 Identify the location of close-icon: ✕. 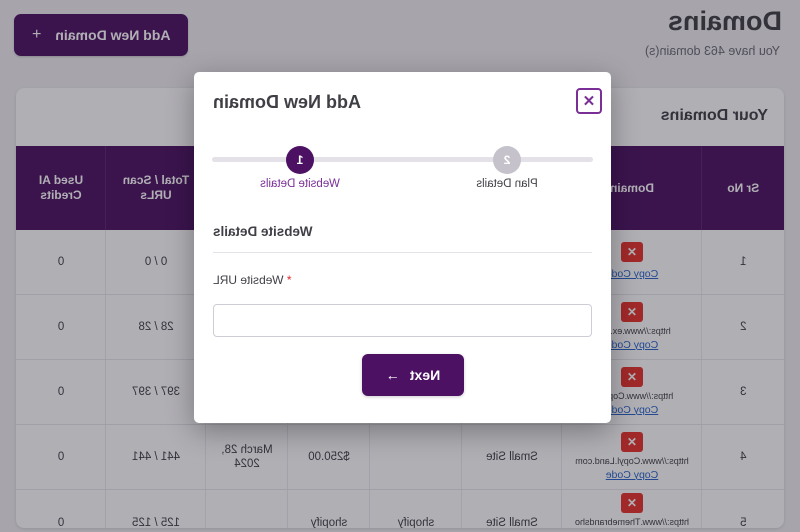
(589, 101).